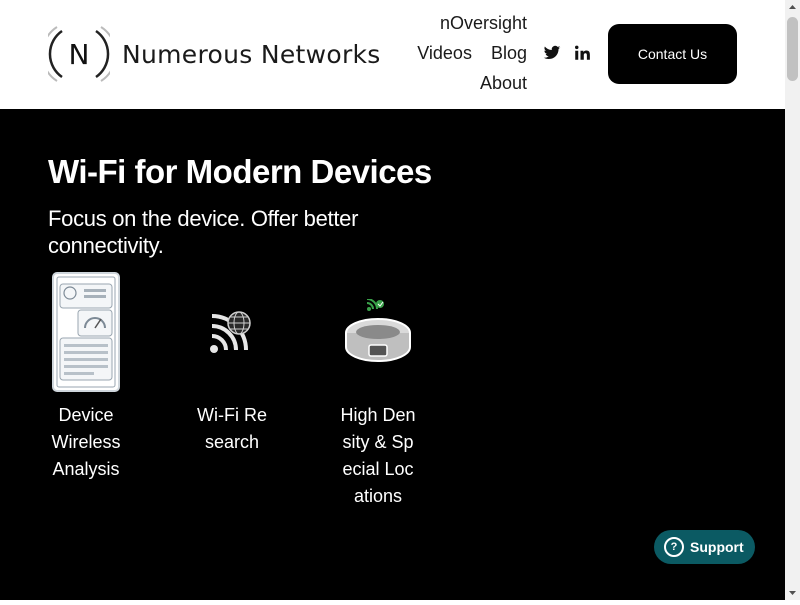  I want to click on feature-device-analysis: Device Wireless Analysis, so click(86, 377).